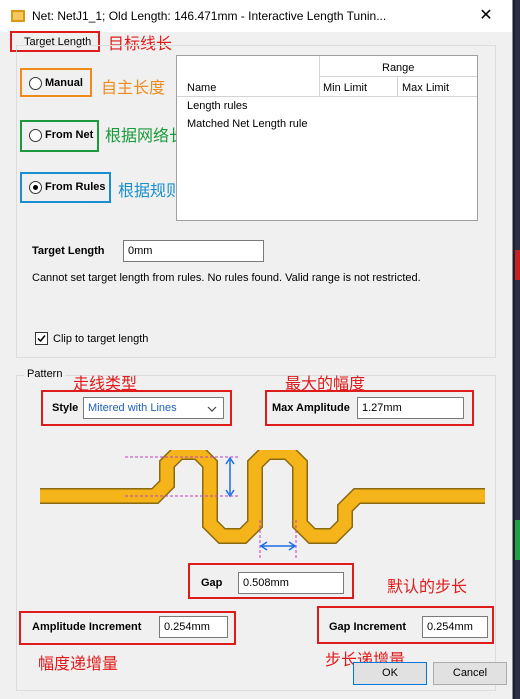 This screenshot has width=520, height=699. What do you see at coordinates (212, 583) in the screenshot?
I see `gap-label: Gap` at bounding box center [212, 583].